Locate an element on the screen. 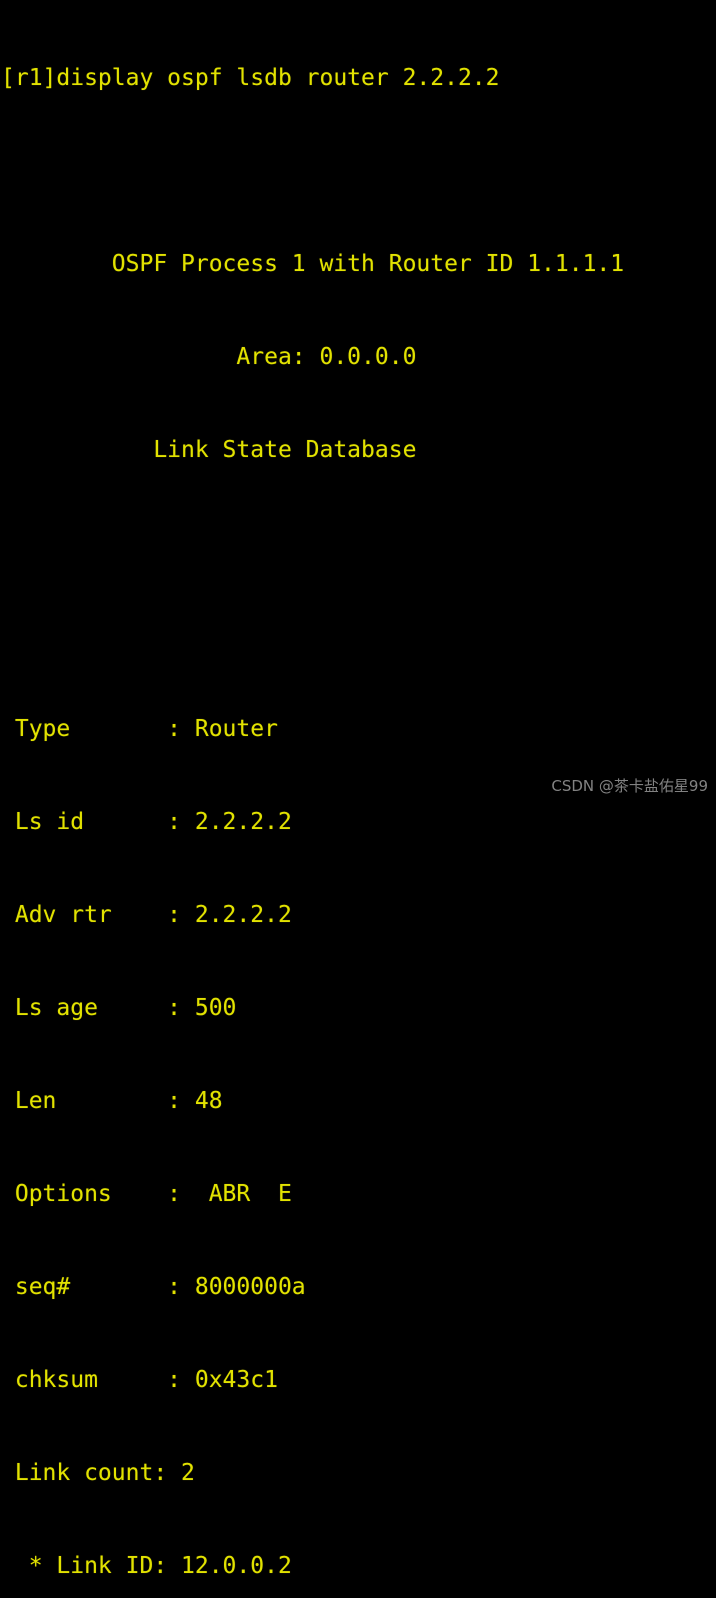 The image size is (716, 1598). lsa-adv-rtr-line: Adv rtr : 2.2.2.2 is located at coordinates (146, 915).